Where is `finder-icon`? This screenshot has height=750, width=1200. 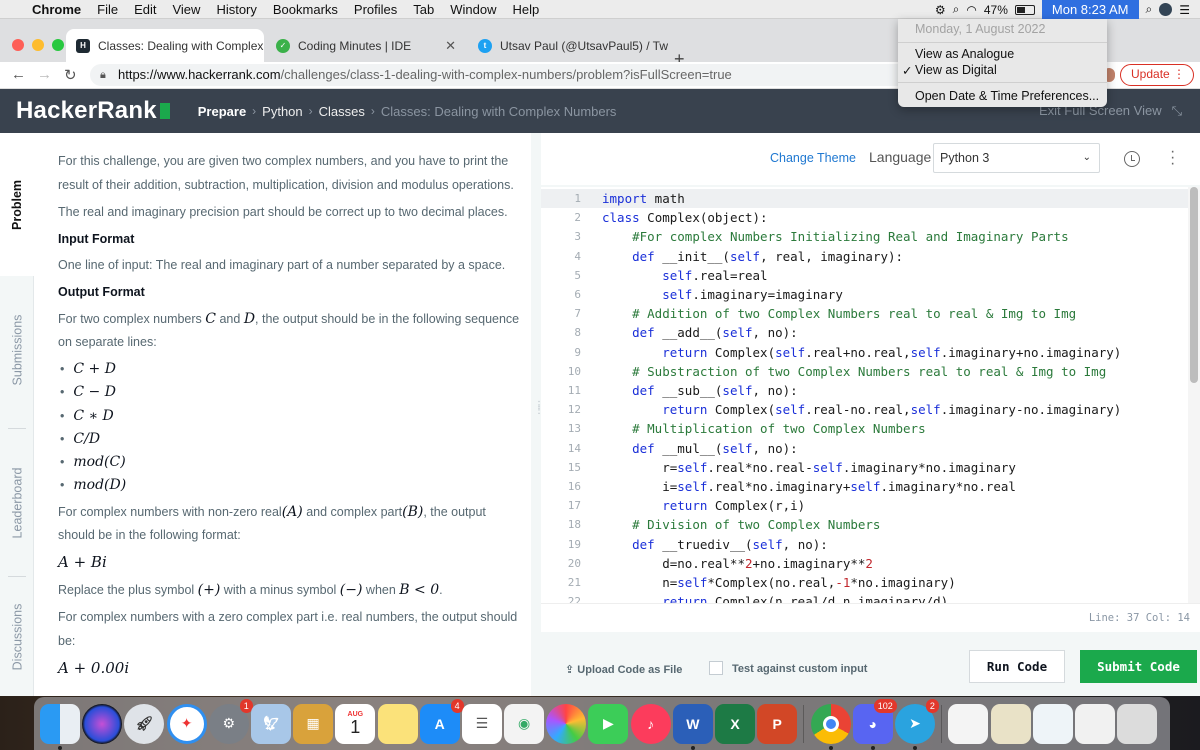 finder-icon is located at coordinates (60, 726).